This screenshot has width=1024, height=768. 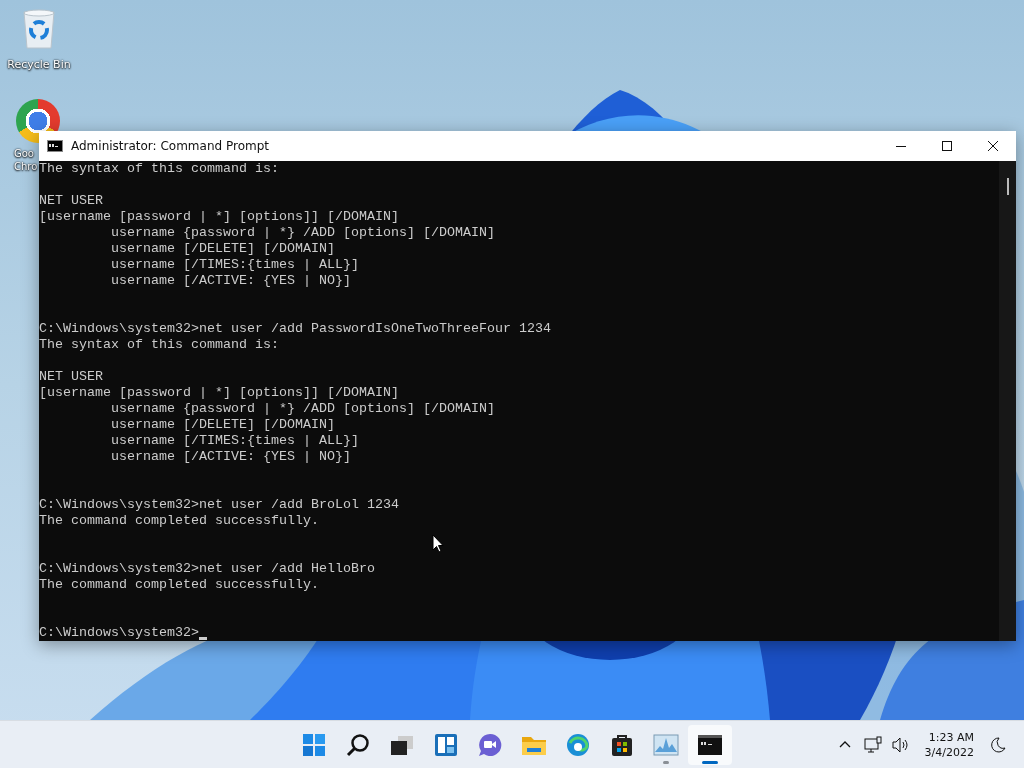 I want to click on shopping-bag-icon, so click(x=622, y=744).